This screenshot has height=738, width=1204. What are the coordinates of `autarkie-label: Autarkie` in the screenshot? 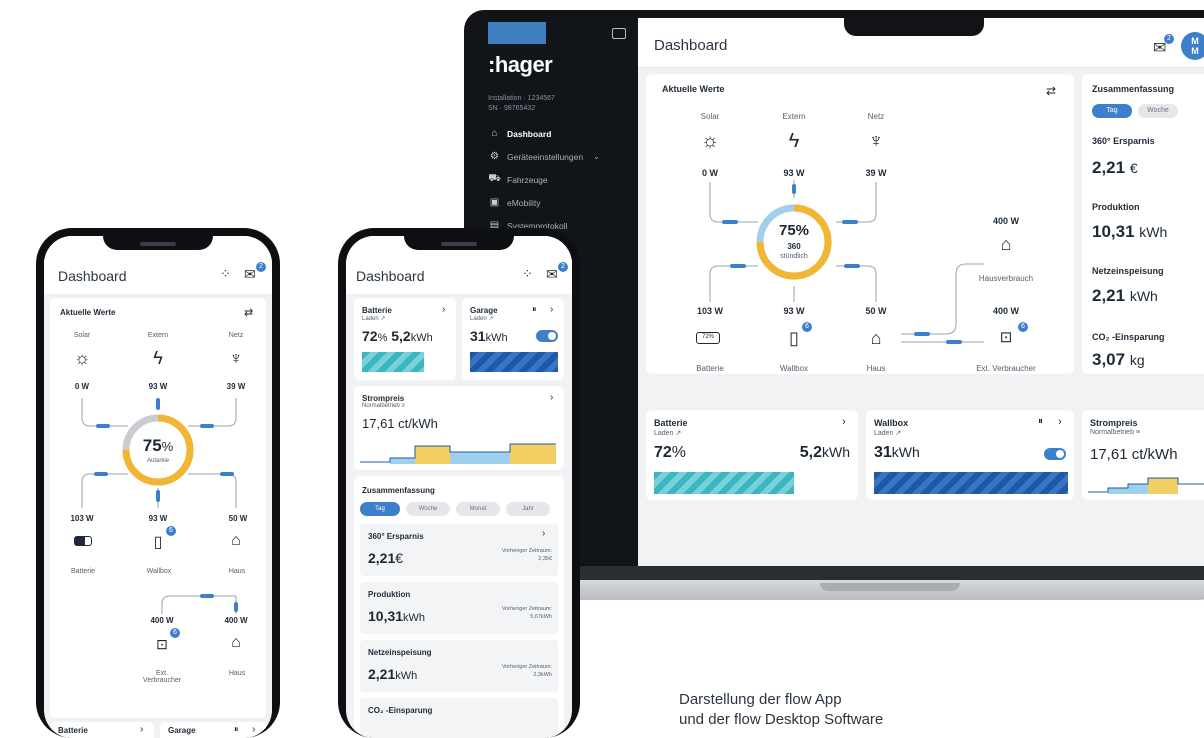 It's located at (157, 461).